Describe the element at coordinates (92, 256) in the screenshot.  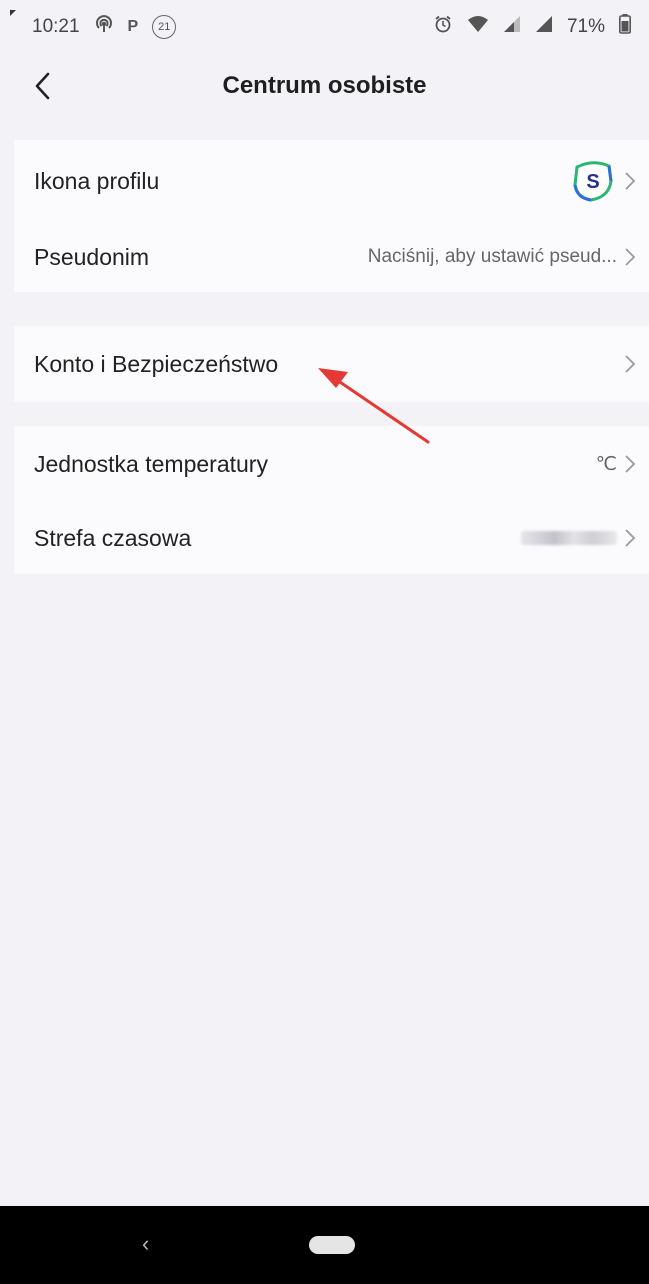
I see `nickname-label: Pseudonim` at that location.